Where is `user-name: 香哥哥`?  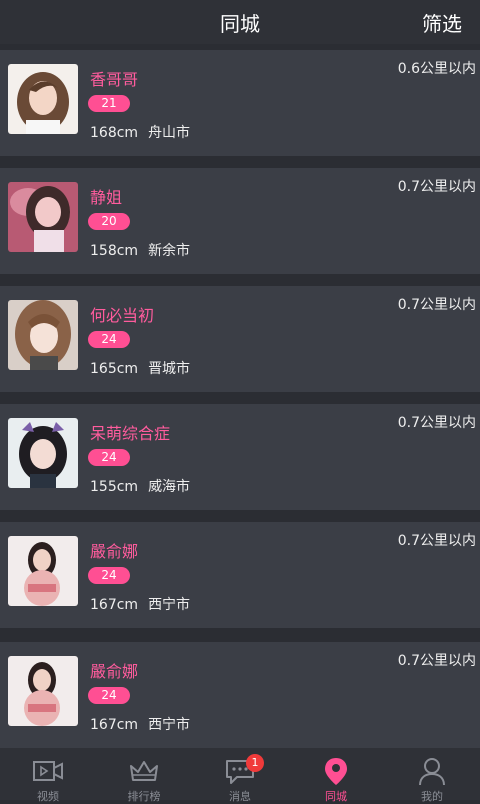 user-name: 香哥哥 is located at coordinates (114, 79).